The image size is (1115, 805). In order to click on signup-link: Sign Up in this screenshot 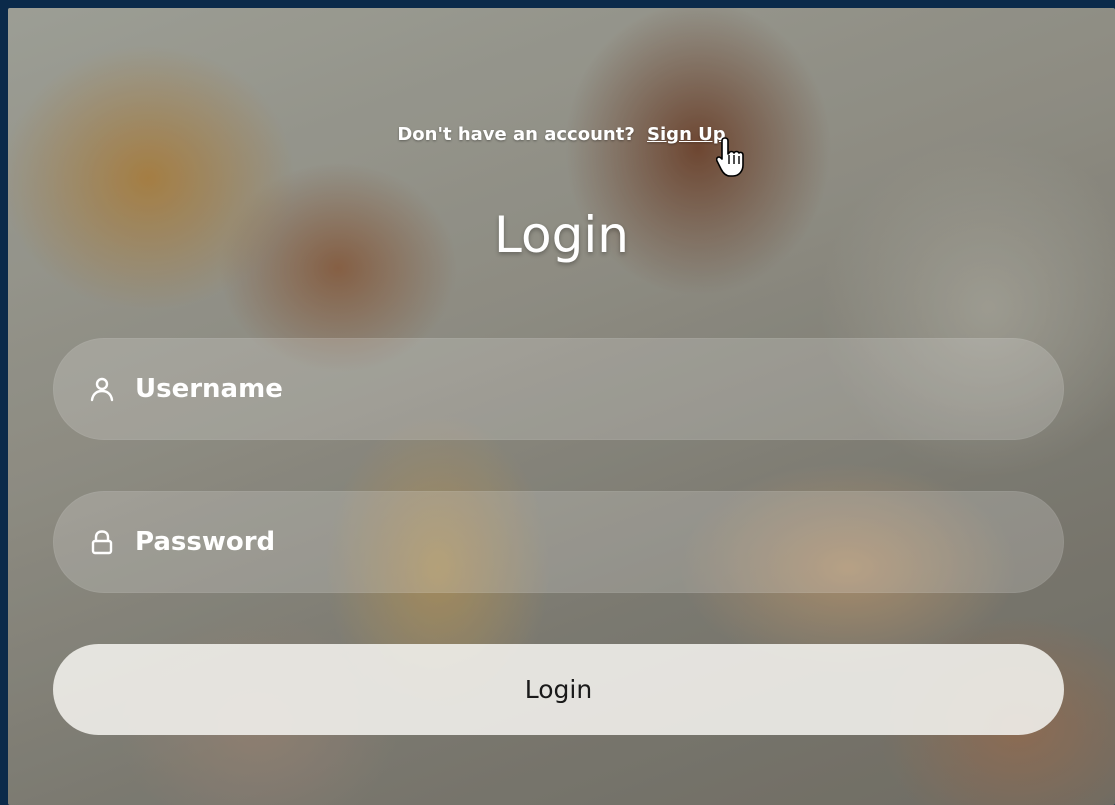, I will do `click(686, 134)`.